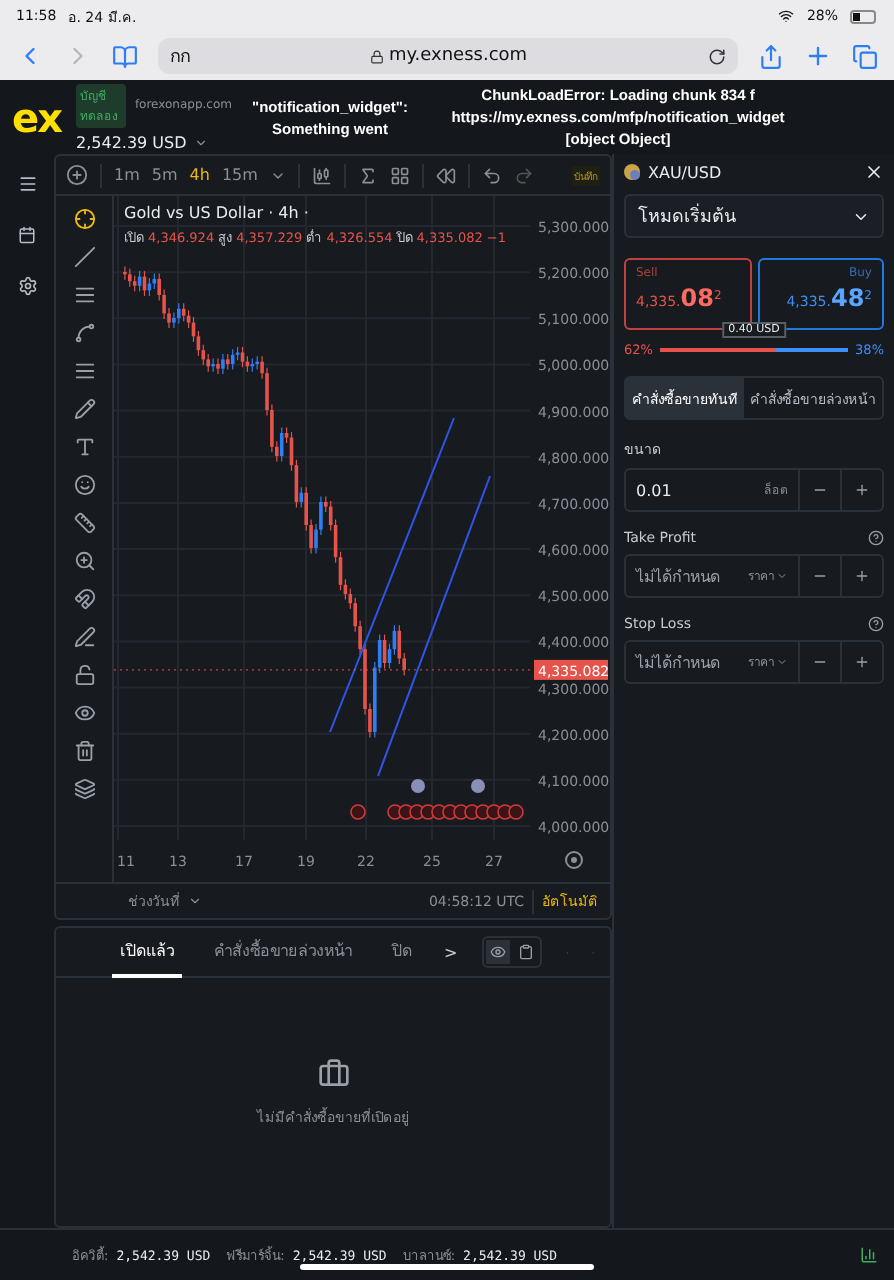 The height and width of the screenshot is (1280, 894). Describe the element at coordinates (864, 16) in the screenshot. I see `battery-icon` at that location.